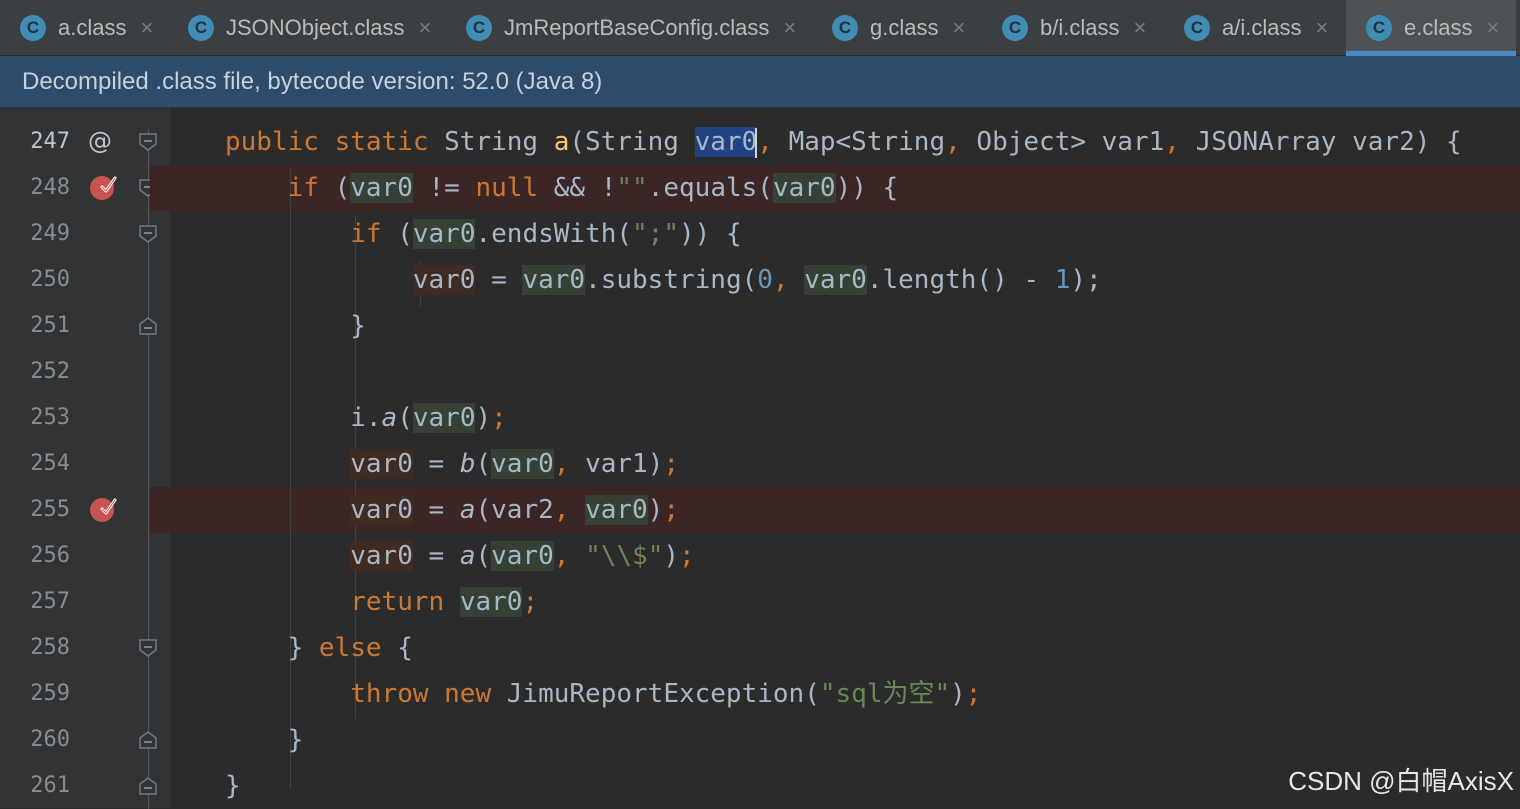 This screenshot has width=1520, height=809. What do you see at coordinates (50, 739) in the screenshot?
I see `line-number: 260` at bounding box center [50, 739].